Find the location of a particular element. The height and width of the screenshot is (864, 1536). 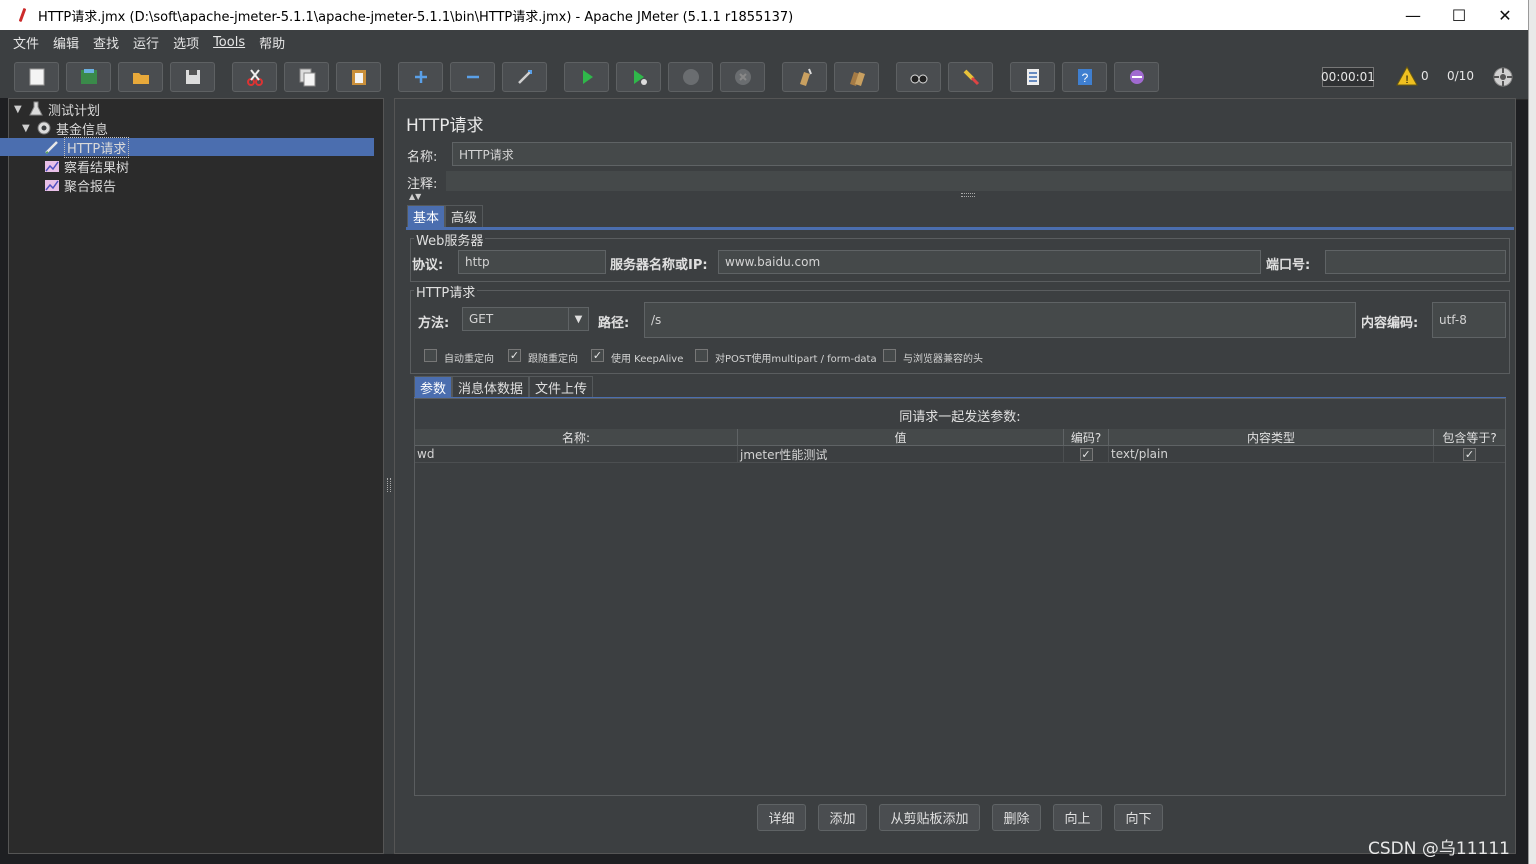

encode-checkbox: ✓ is located at coordinates (1086, 454).